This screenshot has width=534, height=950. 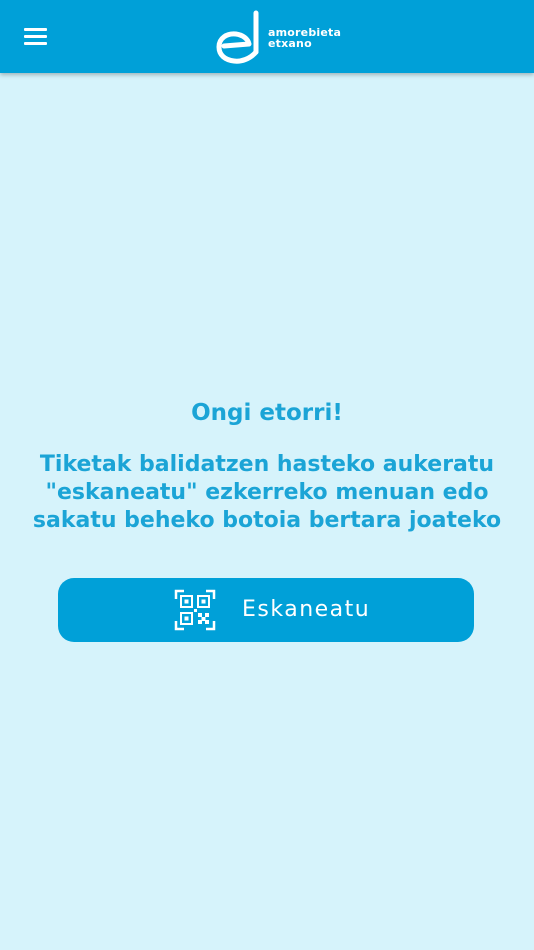 I want to click on logo-line-2: etxano, so click(x=290, y=43).